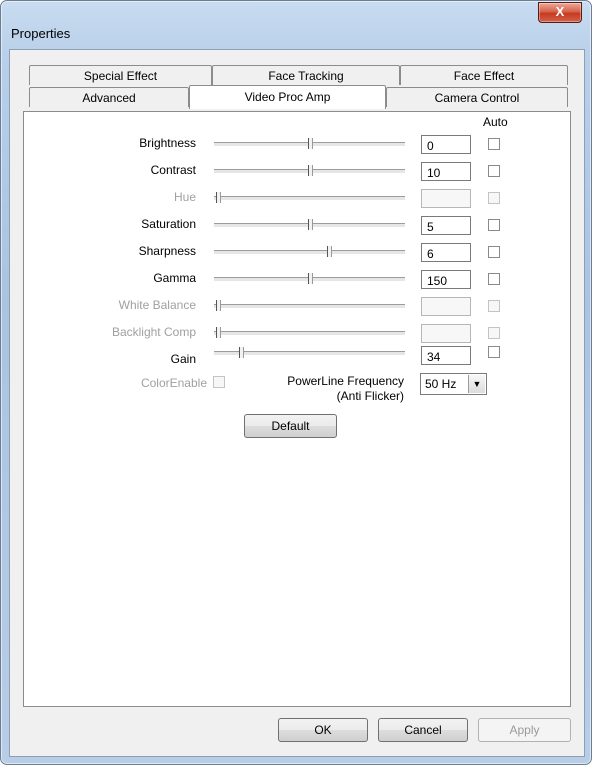  Describe the element at coordinates (333, 389) in the screenshot. I see `powerline-frequency-label: PowerLine Frequency (Anti Flicker)` at that location.